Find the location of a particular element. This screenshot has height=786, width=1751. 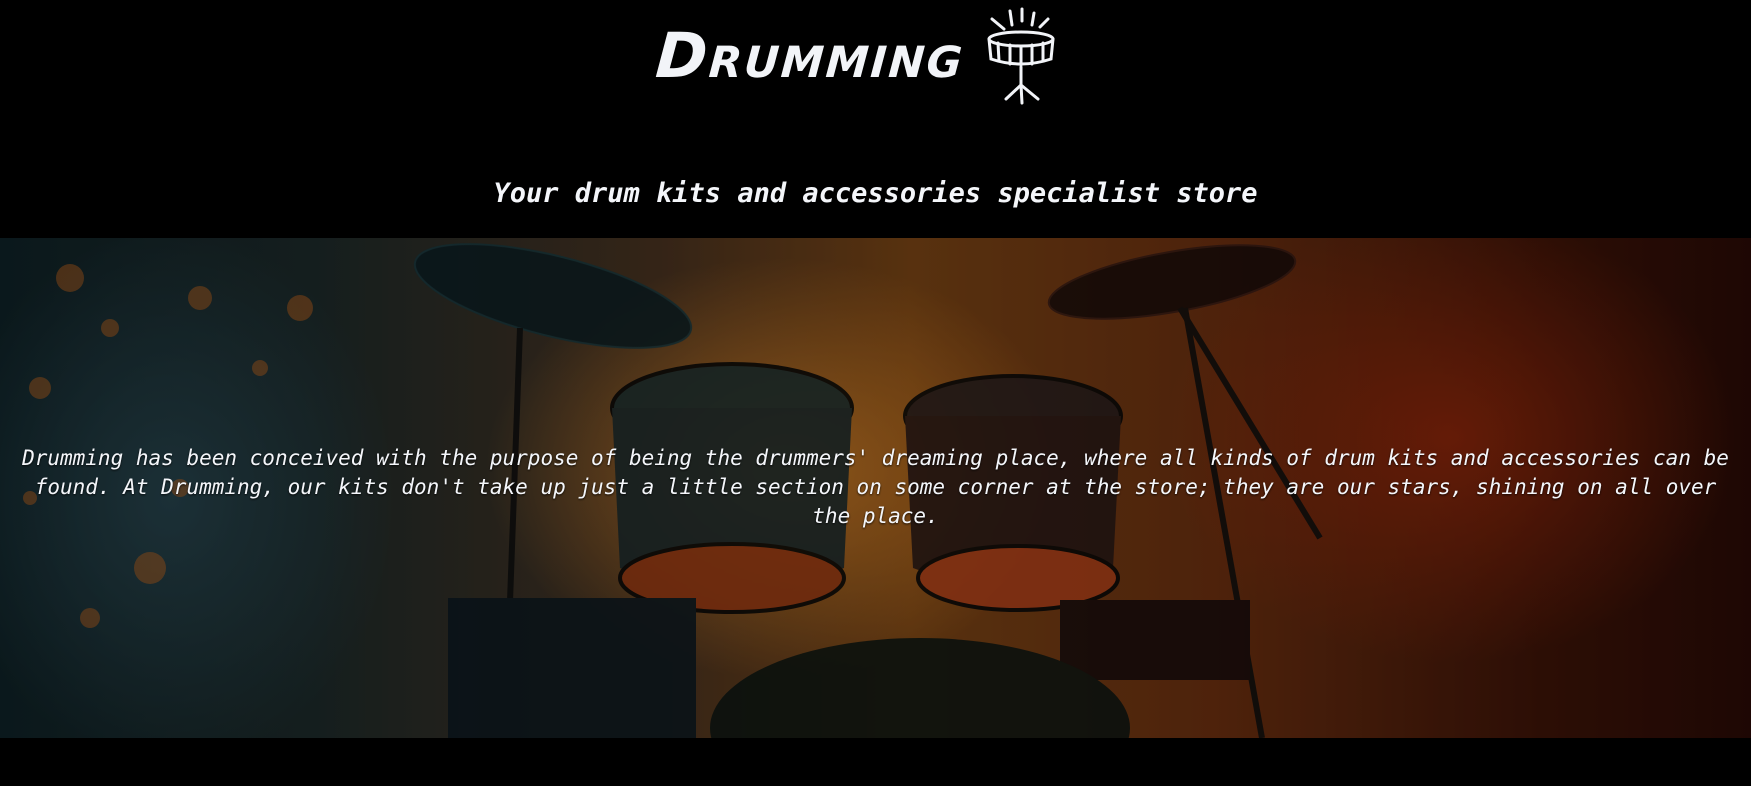

drum-icon is located at coordinates (1021, 56).